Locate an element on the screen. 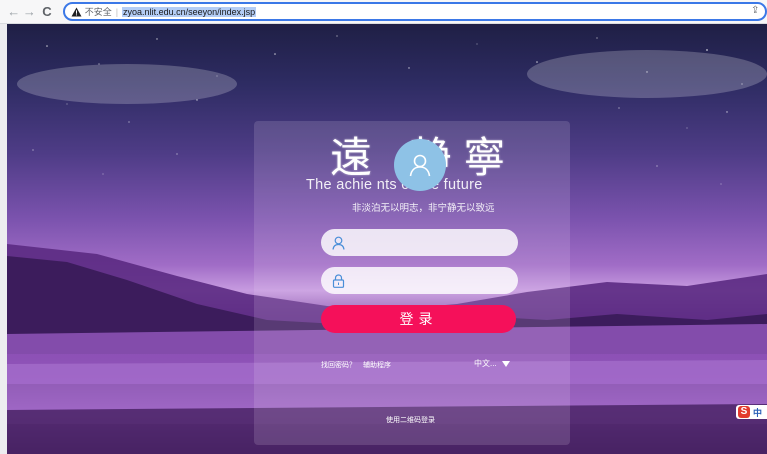 The width and height of the screenshot is (767, 454). reload-button: C is located at coordinates (47, 12).